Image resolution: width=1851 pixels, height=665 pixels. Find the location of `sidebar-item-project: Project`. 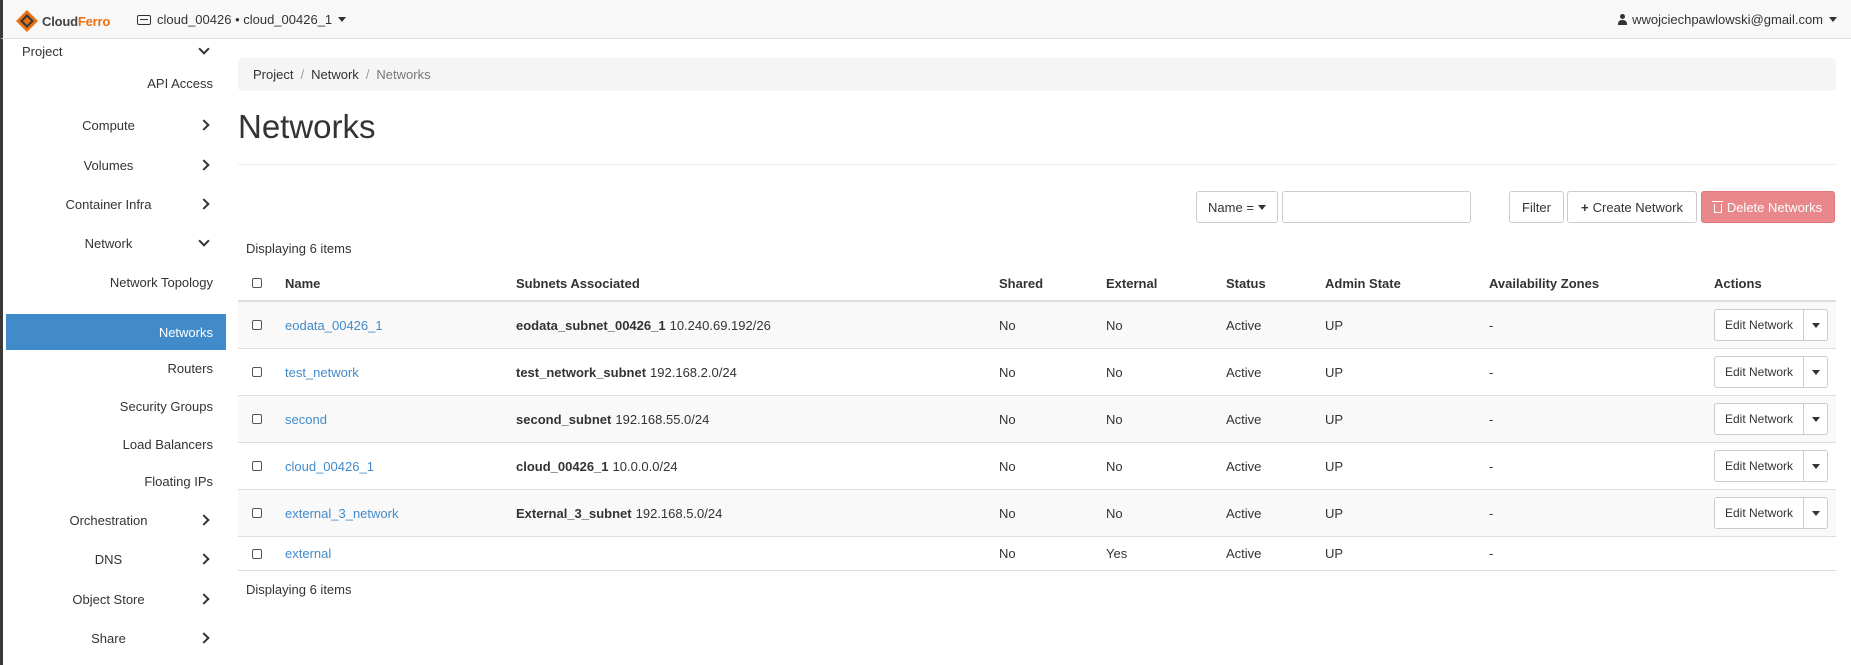

sidebar-item-project: Project is located at coordinates (116, 51).